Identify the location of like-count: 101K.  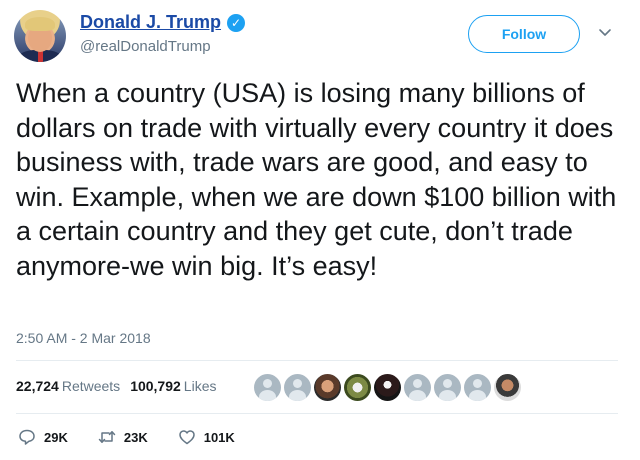
(219, 437).